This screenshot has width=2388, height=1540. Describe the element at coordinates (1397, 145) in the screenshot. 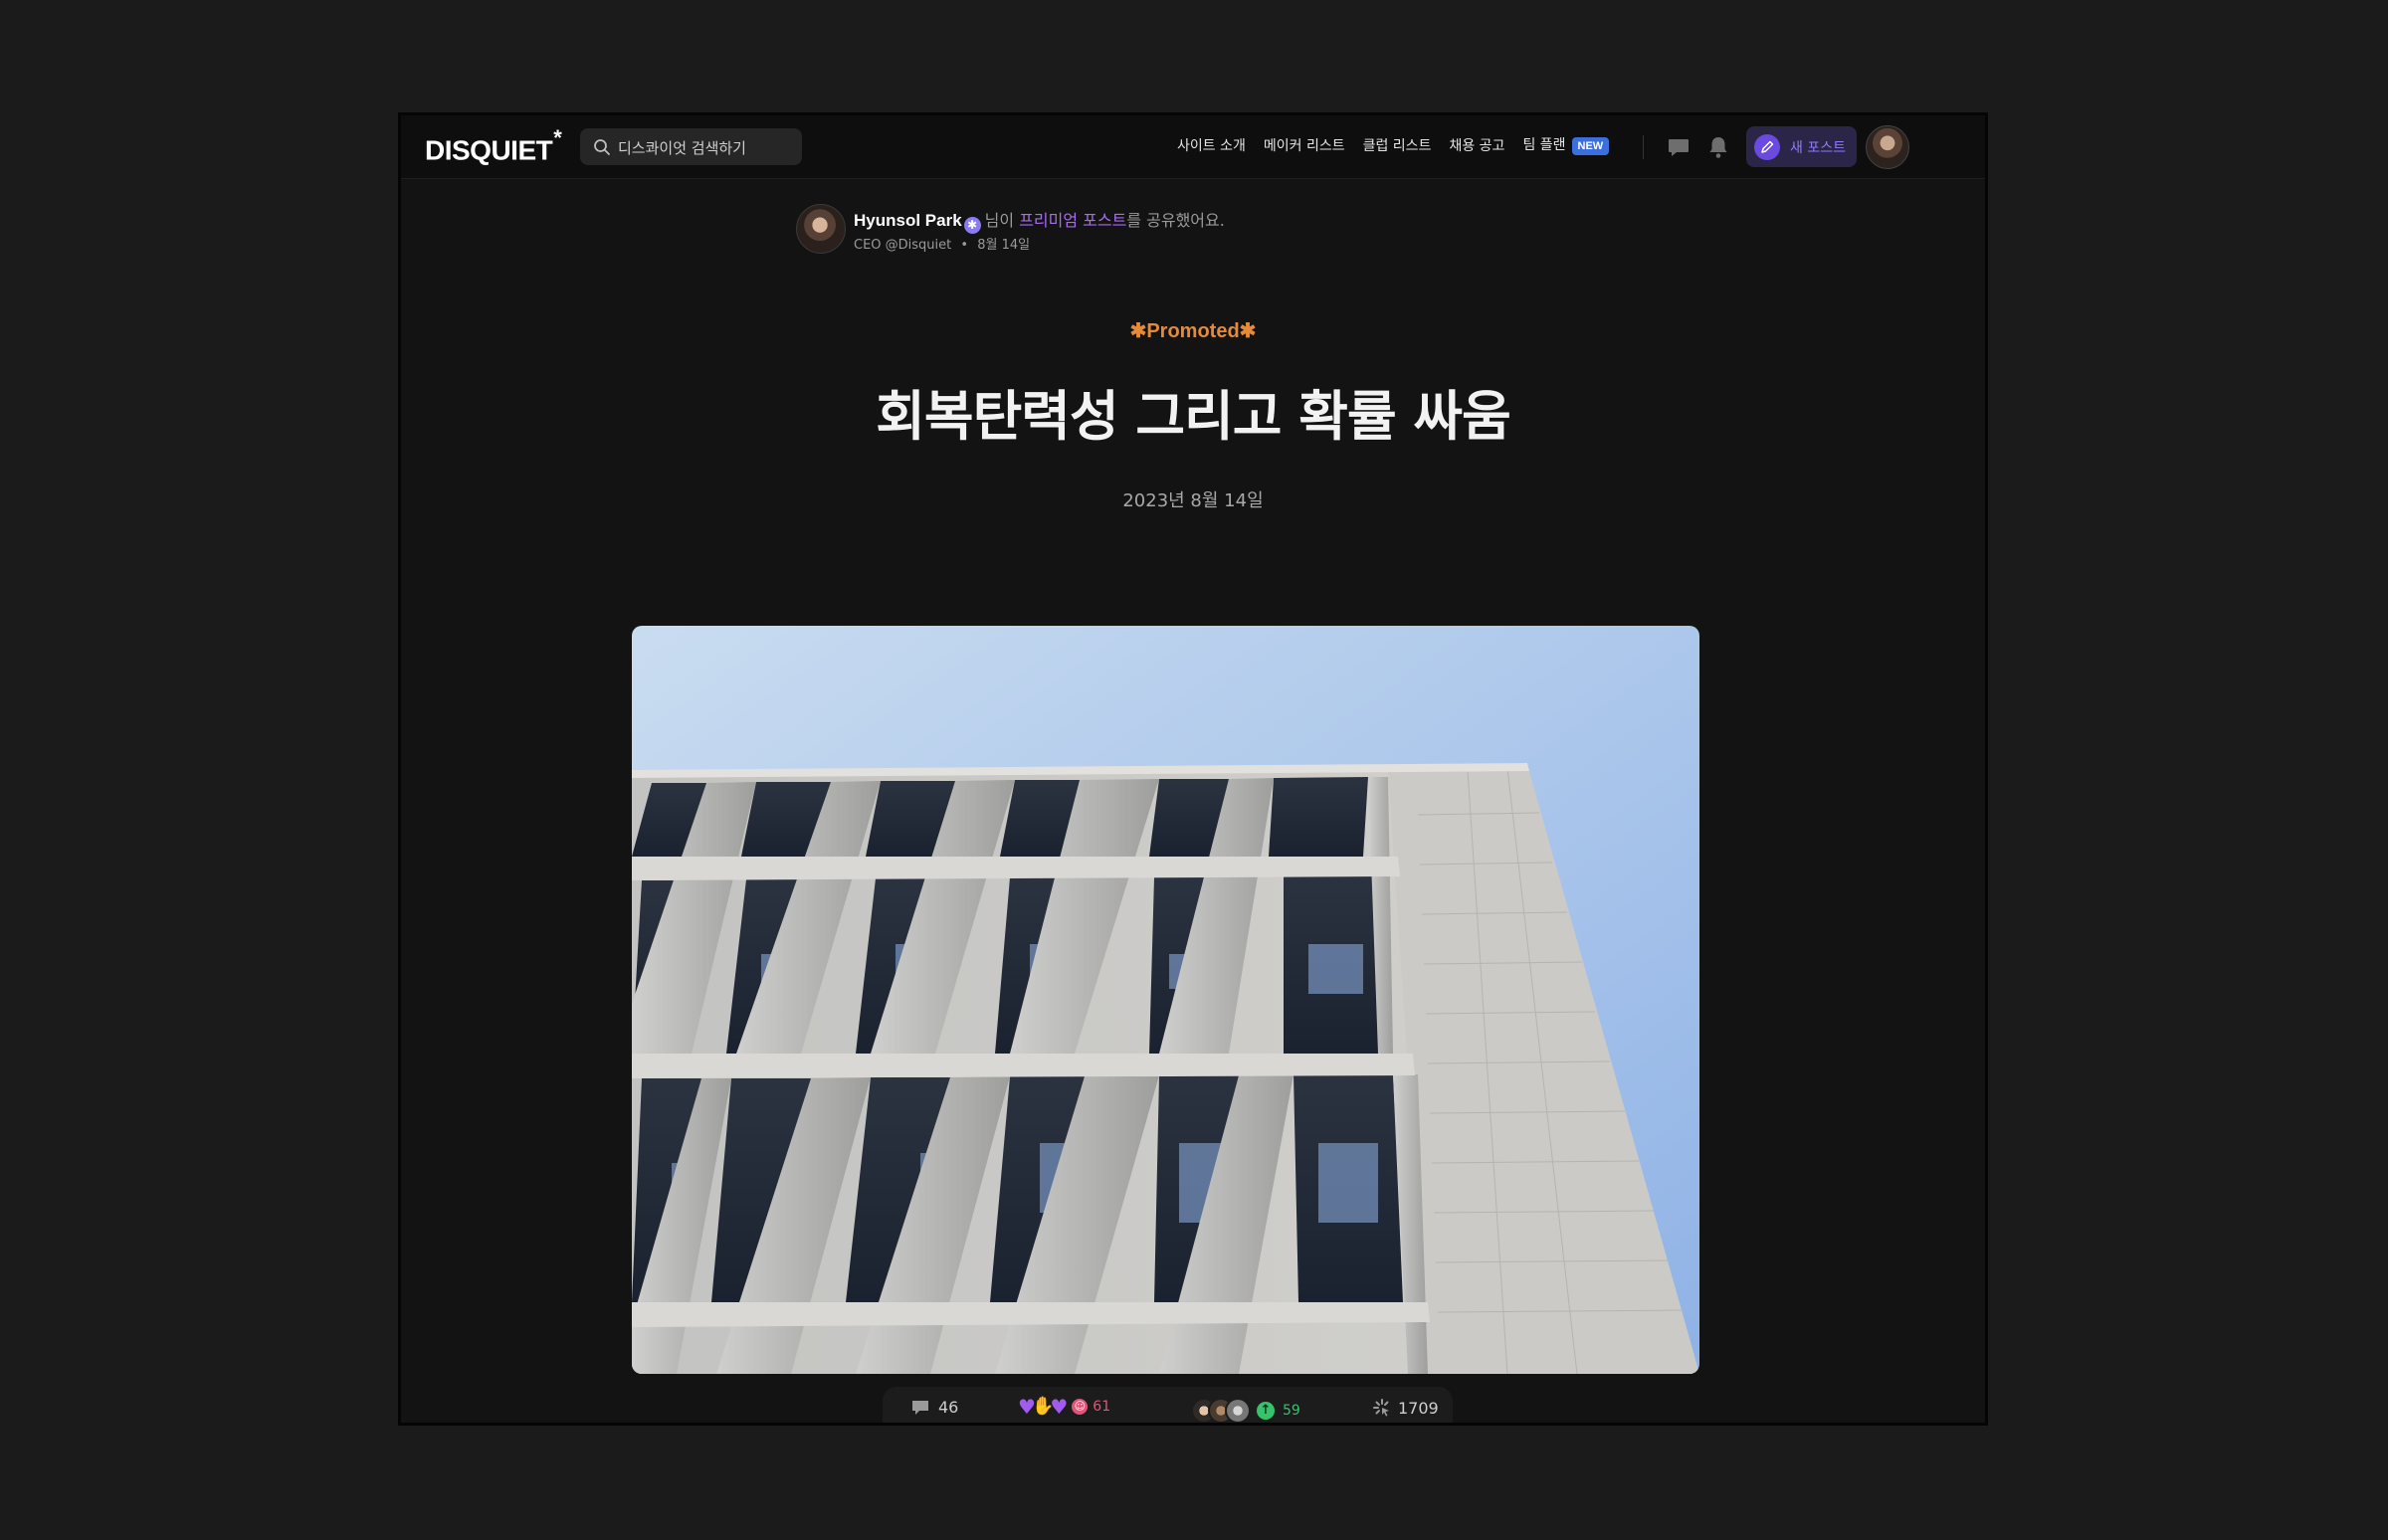

I see `nav-link-clubs: 클럽 리스트` at that location.